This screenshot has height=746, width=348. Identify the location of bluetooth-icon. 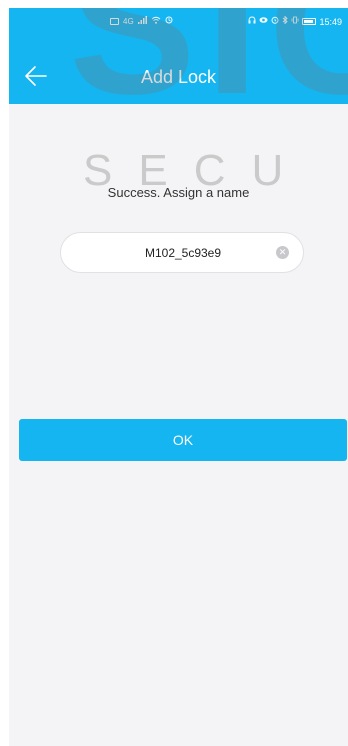
(285, 21).